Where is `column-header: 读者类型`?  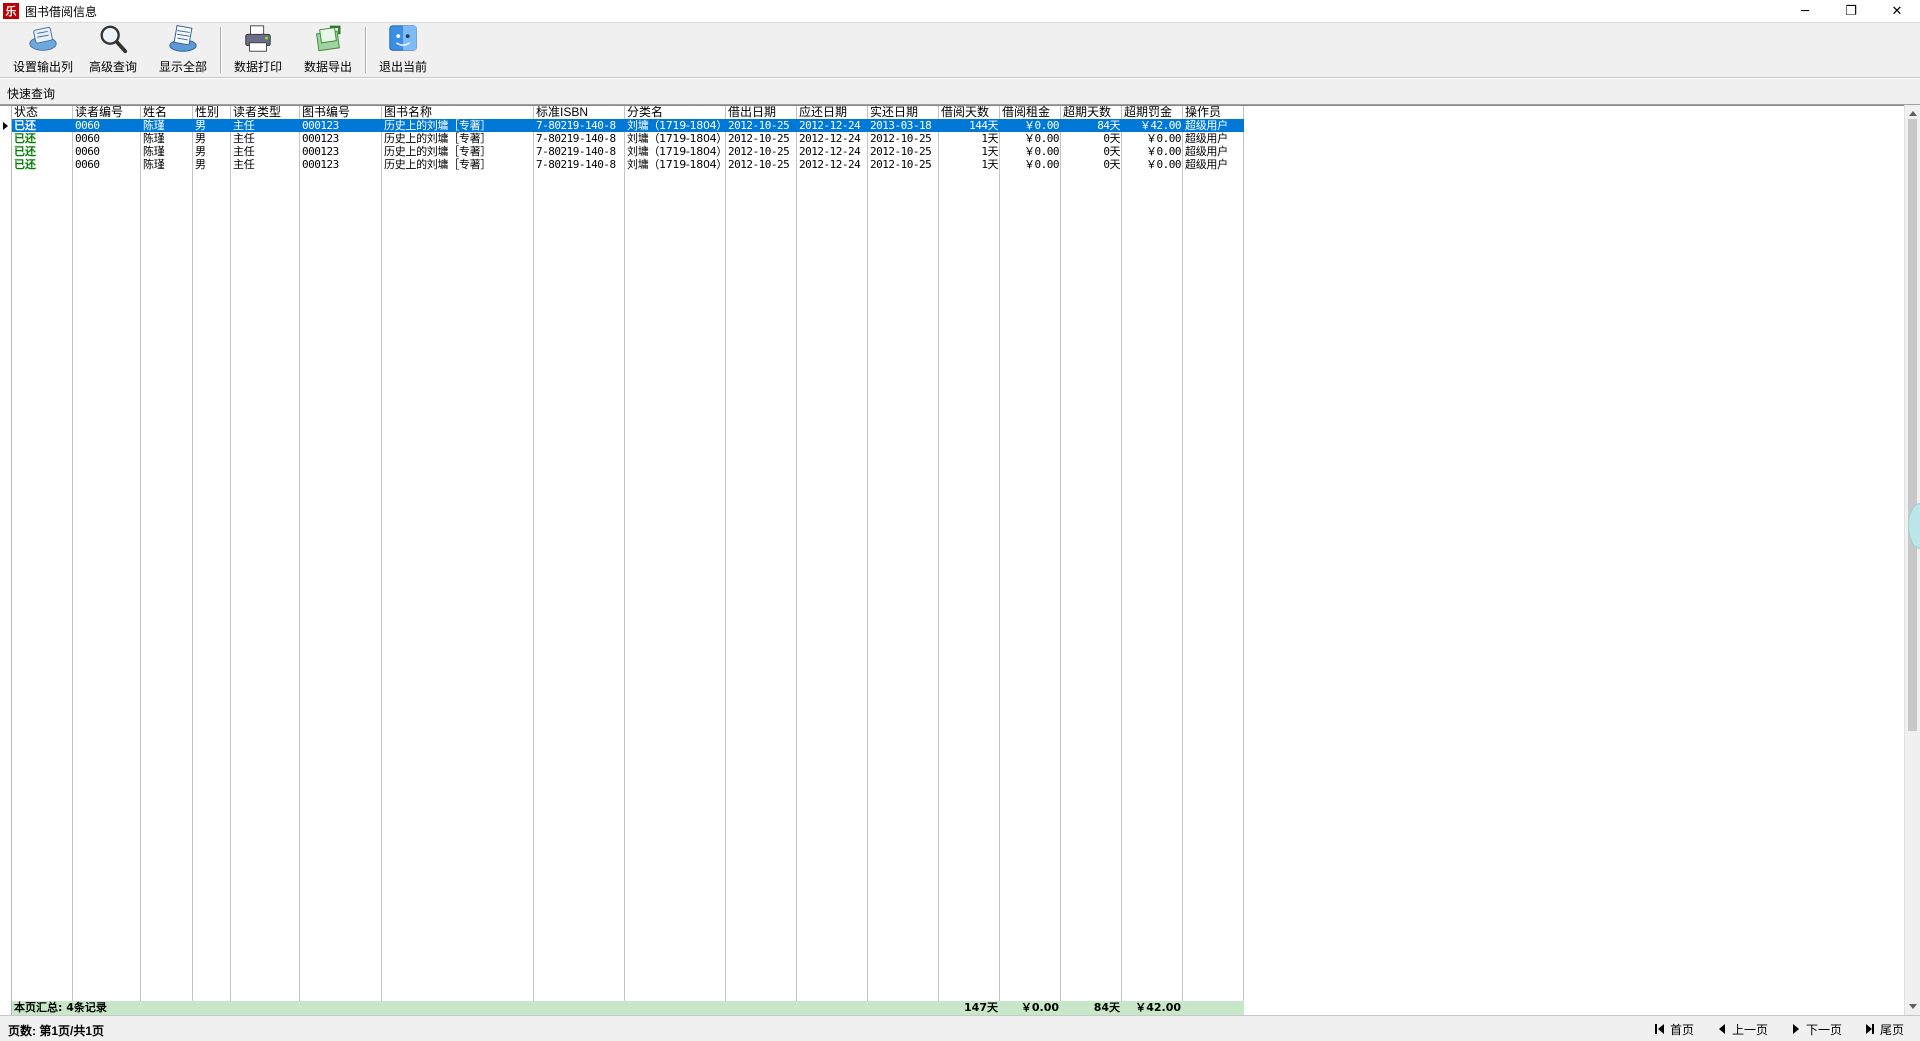 column-header: 读者类型 is located at coordinates (265, 112).